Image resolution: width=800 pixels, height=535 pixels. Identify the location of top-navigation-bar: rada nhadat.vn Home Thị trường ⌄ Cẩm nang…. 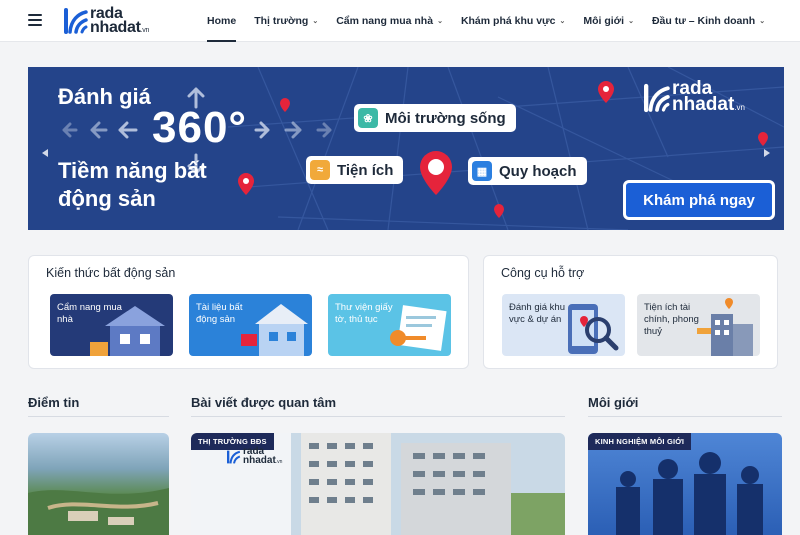
(400, 21).